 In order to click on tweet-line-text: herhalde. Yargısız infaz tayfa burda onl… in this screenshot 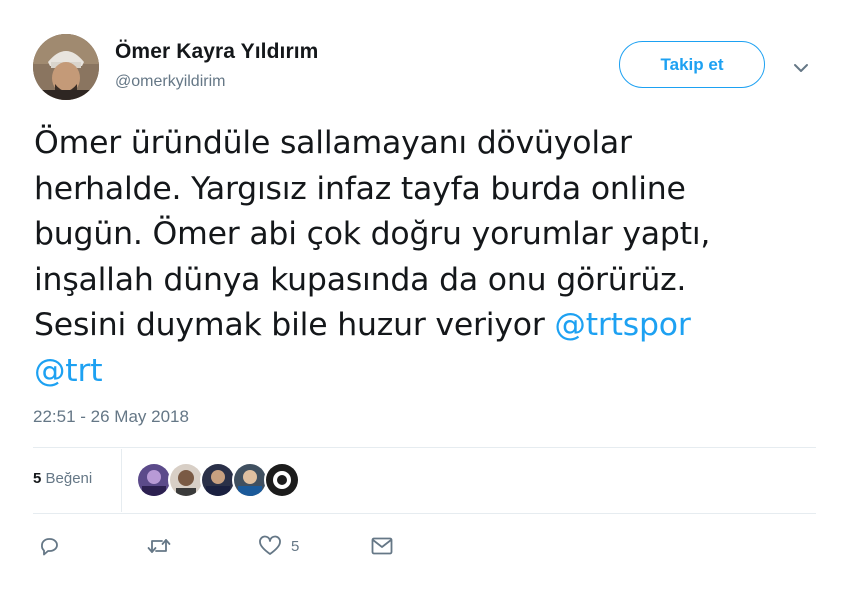, I will do `click(360, 188)`.